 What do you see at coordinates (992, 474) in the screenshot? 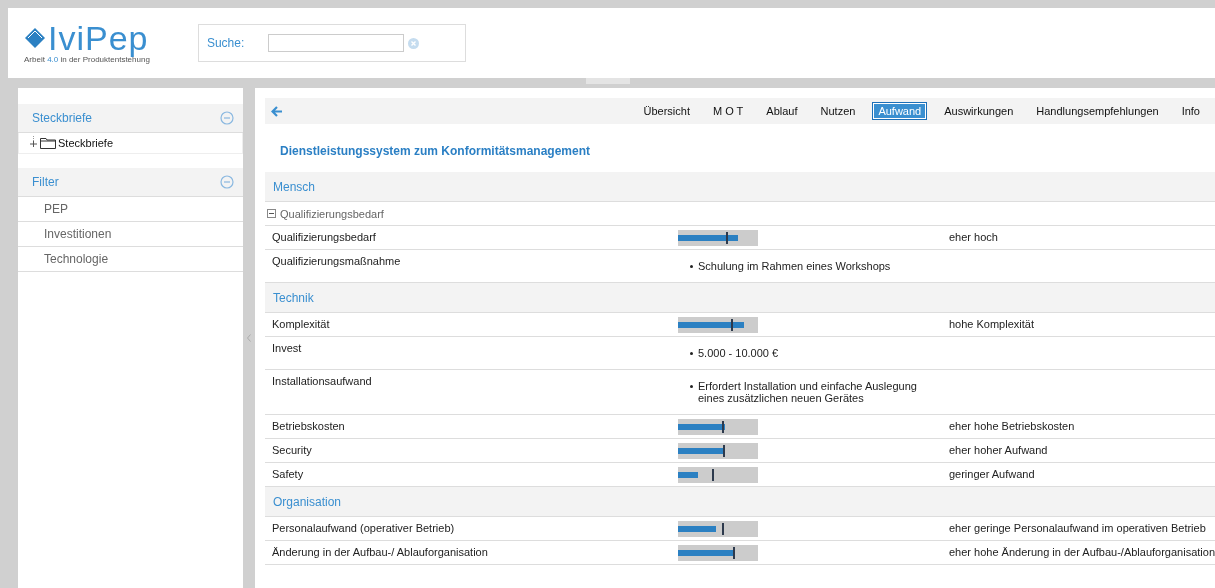
I see `rating-text: geringer Aufwand` at bounding box center [992, 474].